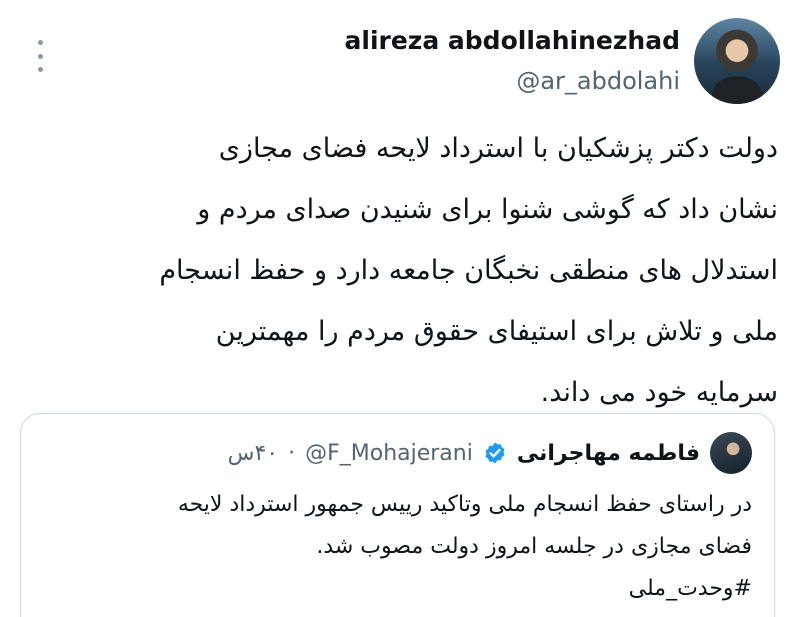 The height and width of the screenshot is (617, 800). Describe the element at coordinates (513, 57) in the screenshot. I see `author-names: alireza abdollahinezhad @ar_abdolahi` at that location.